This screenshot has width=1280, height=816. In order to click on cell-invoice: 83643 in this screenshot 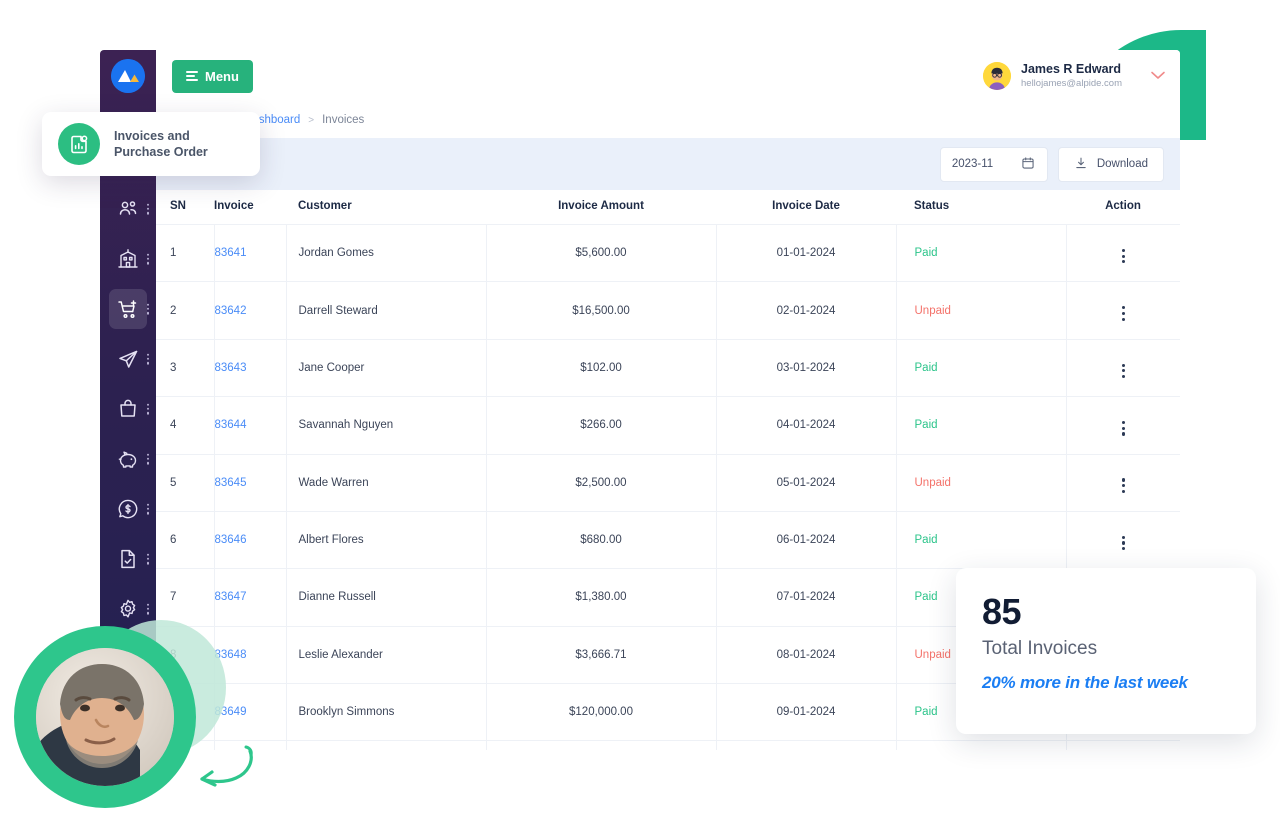, I will do `click(250, 367)`.